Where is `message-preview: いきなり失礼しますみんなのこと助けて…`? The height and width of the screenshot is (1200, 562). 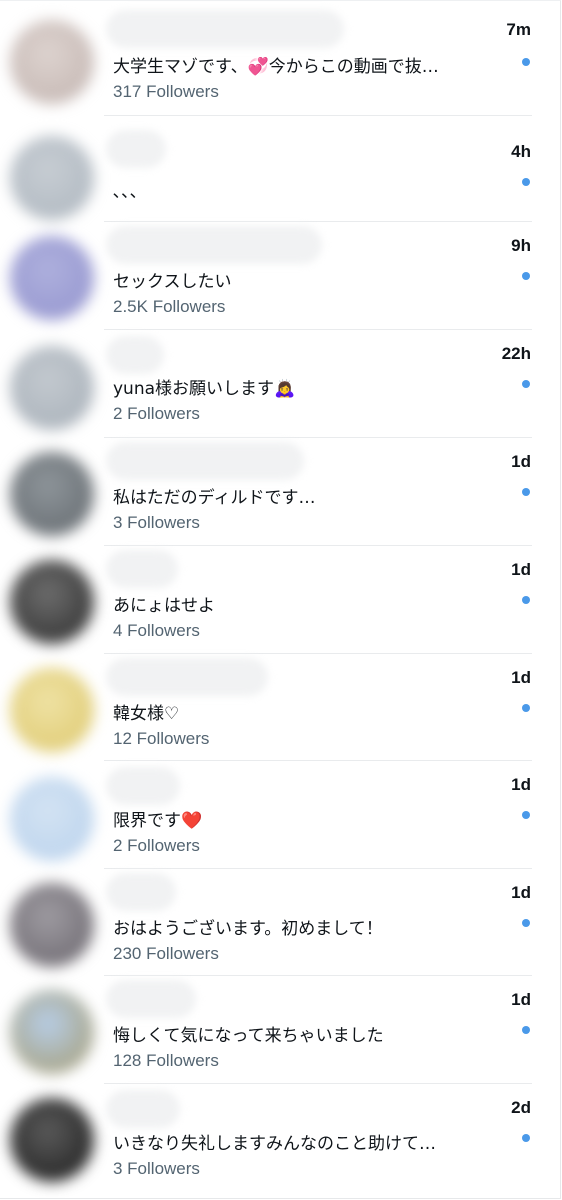 message-preview: いきなり失礼しますみんなのこと助けて… is located at coordinates (274, 1144).